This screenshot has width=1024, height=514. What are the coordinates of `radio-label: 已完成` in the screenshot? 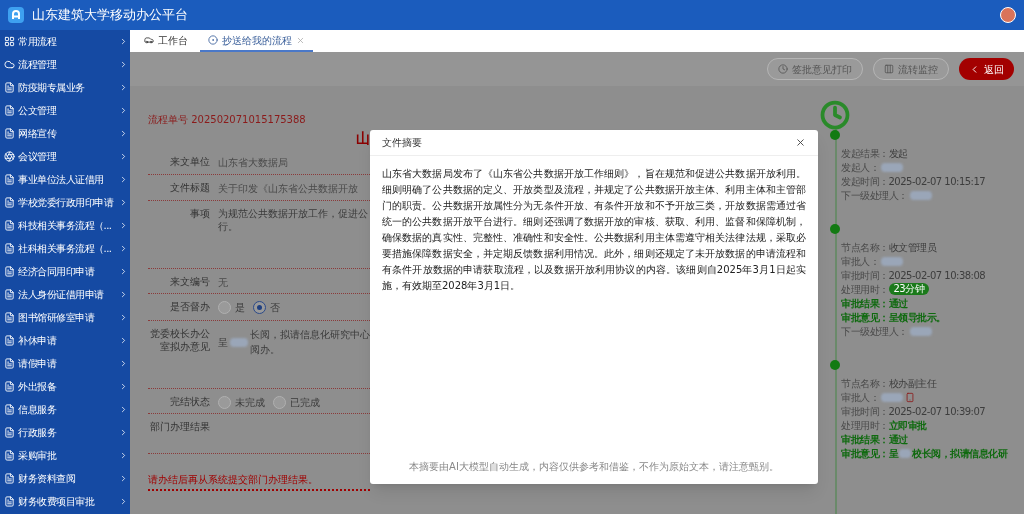 It's located at (305, 403).